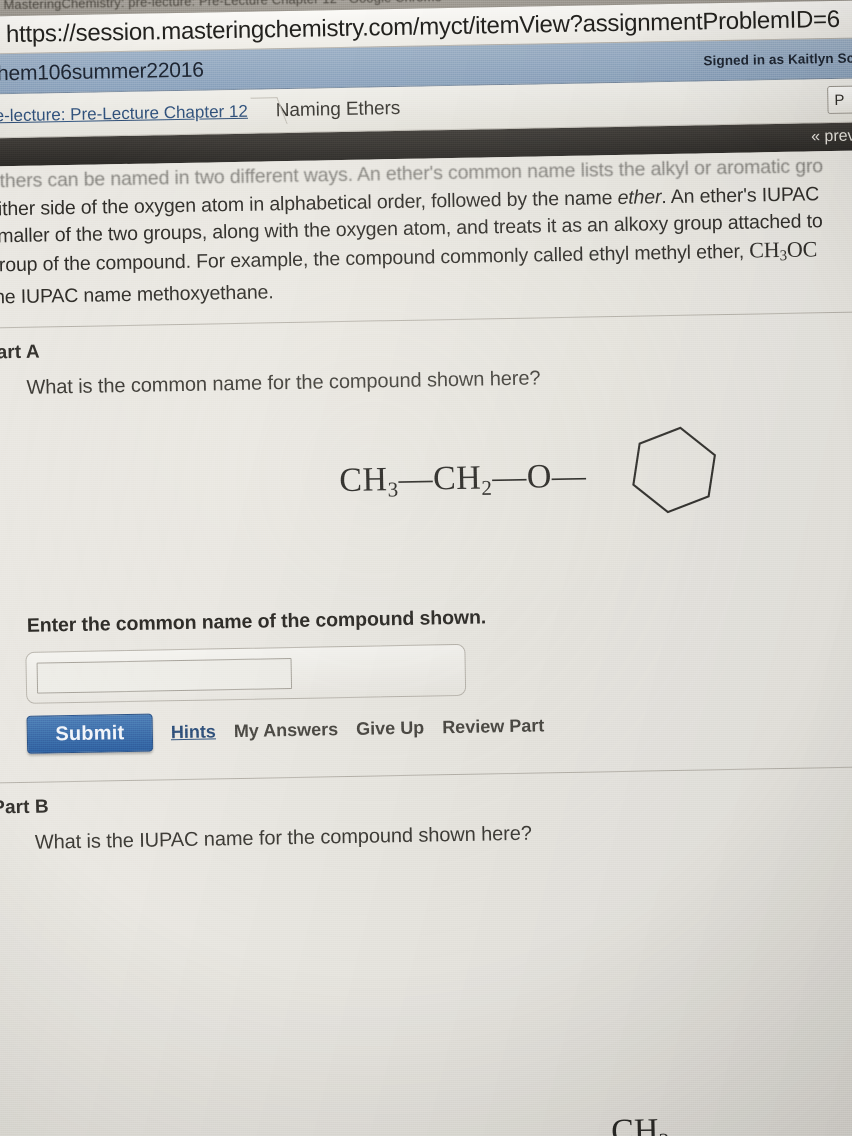 Image resolution: width=852 pixels, height=1136 pixels. Describe the element at coordinates (124, 113) in the screenshot. I see `breadcrumb-parent-link: pre-lecture: Pre-Lecture Chapter 12` at that location.